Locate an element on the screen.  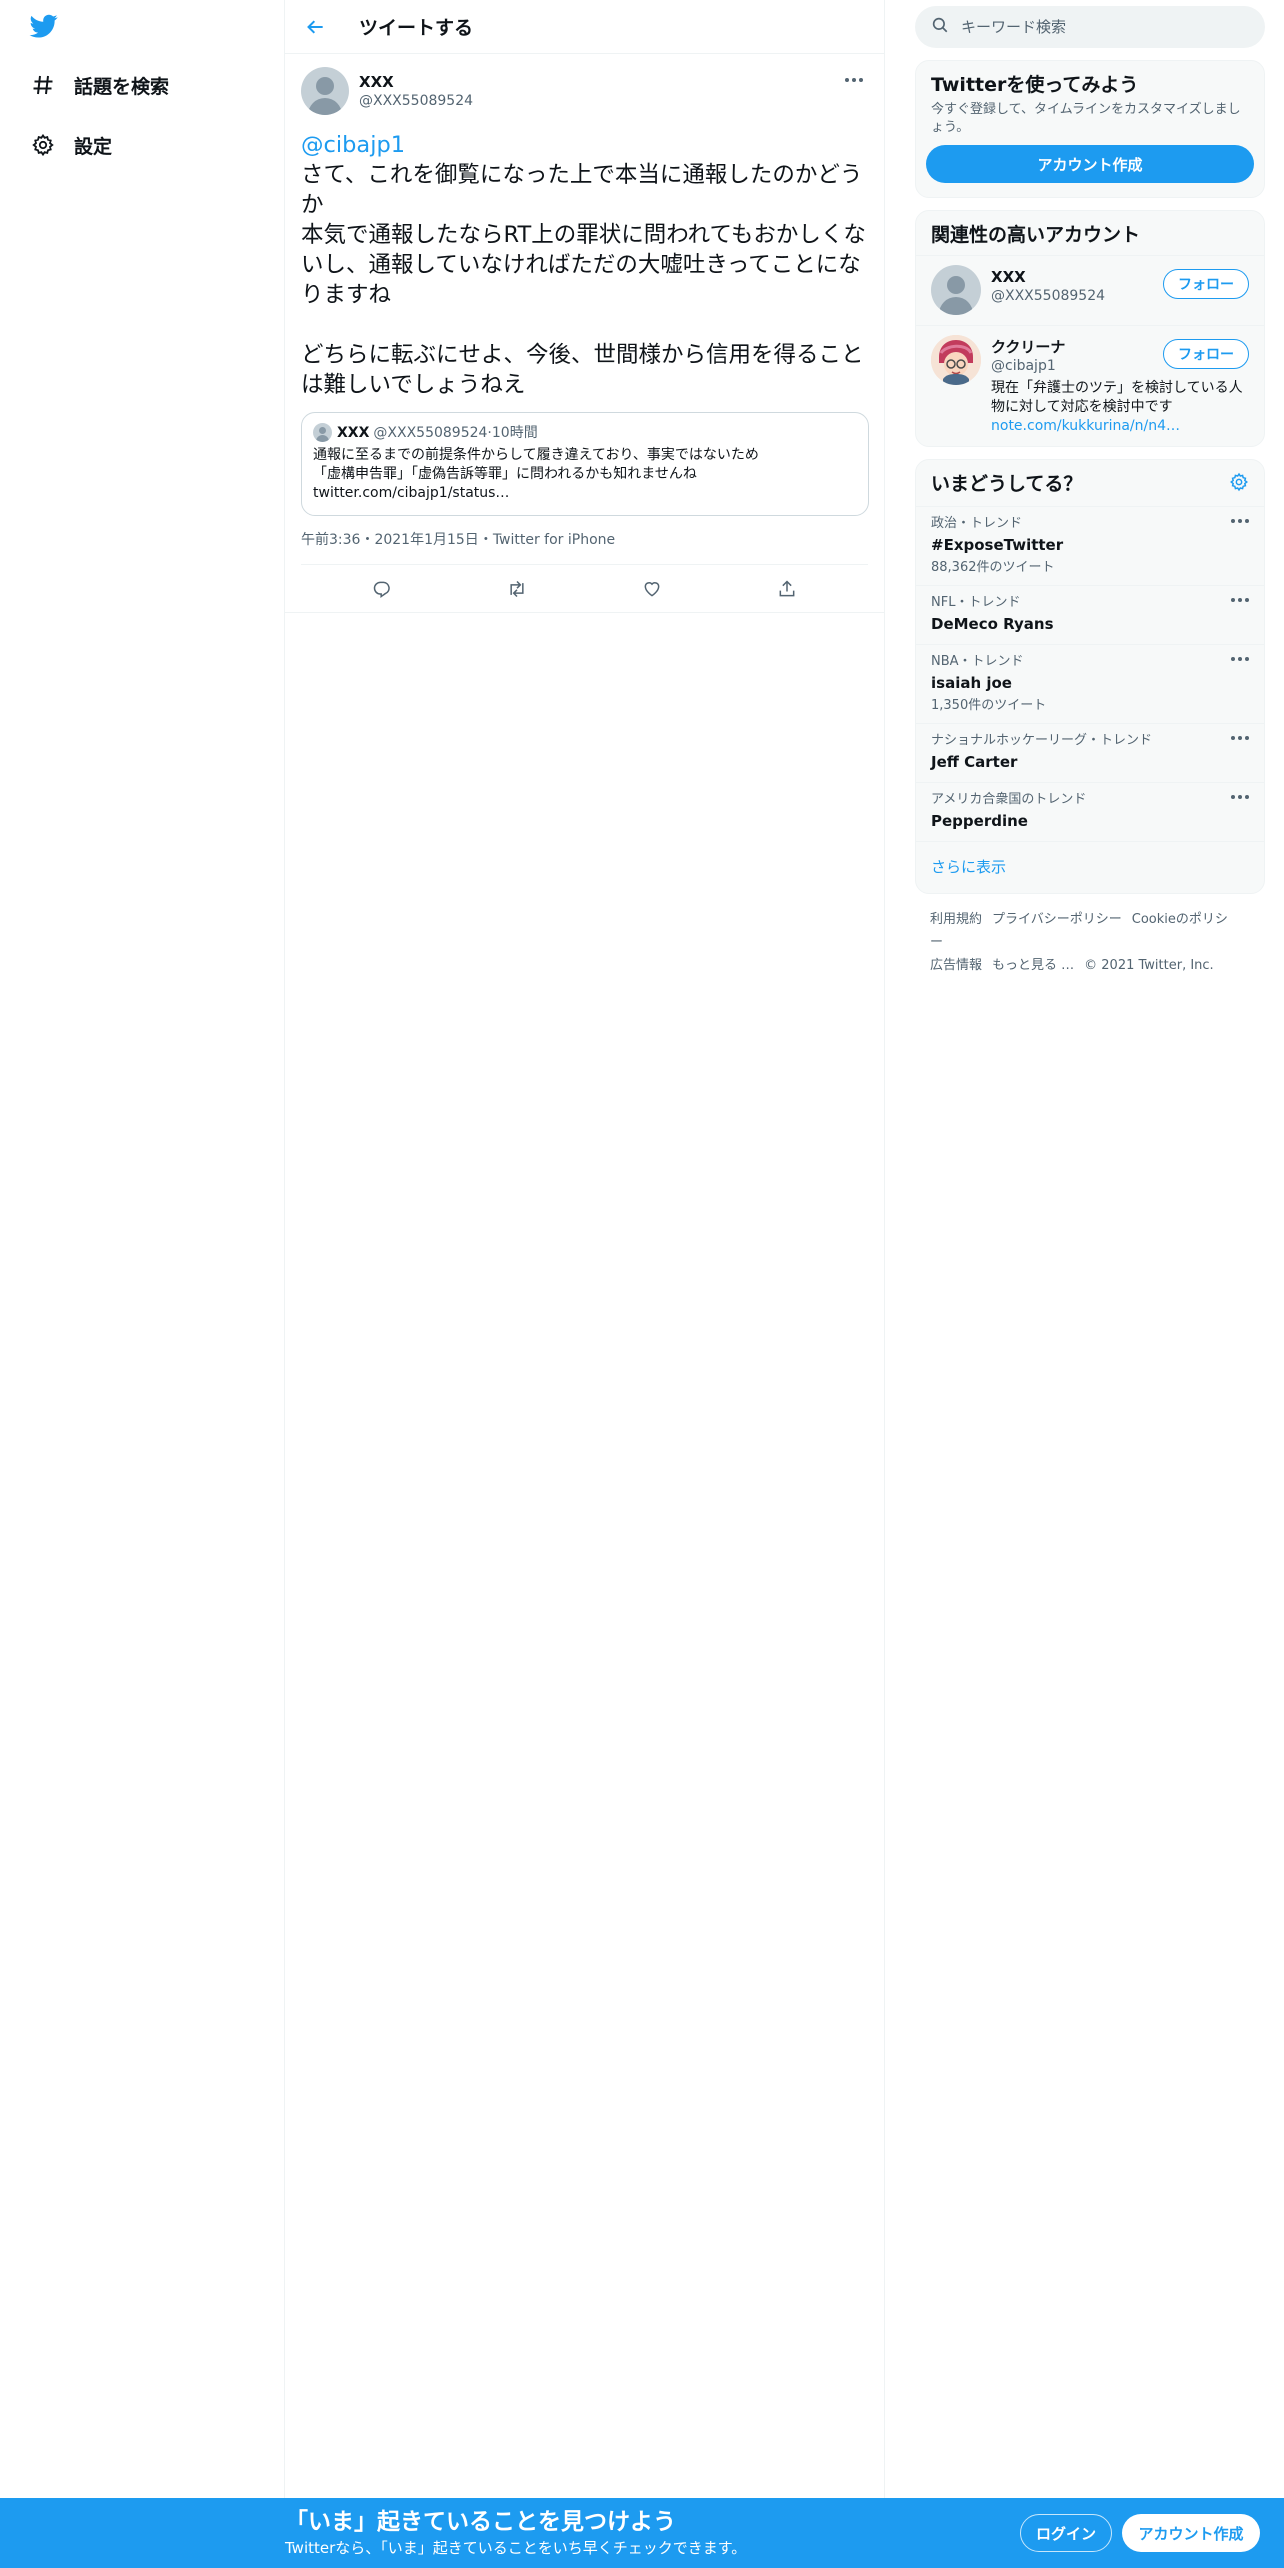
footer-link-terms: 利用規約 is located at coordinates (956, 919).